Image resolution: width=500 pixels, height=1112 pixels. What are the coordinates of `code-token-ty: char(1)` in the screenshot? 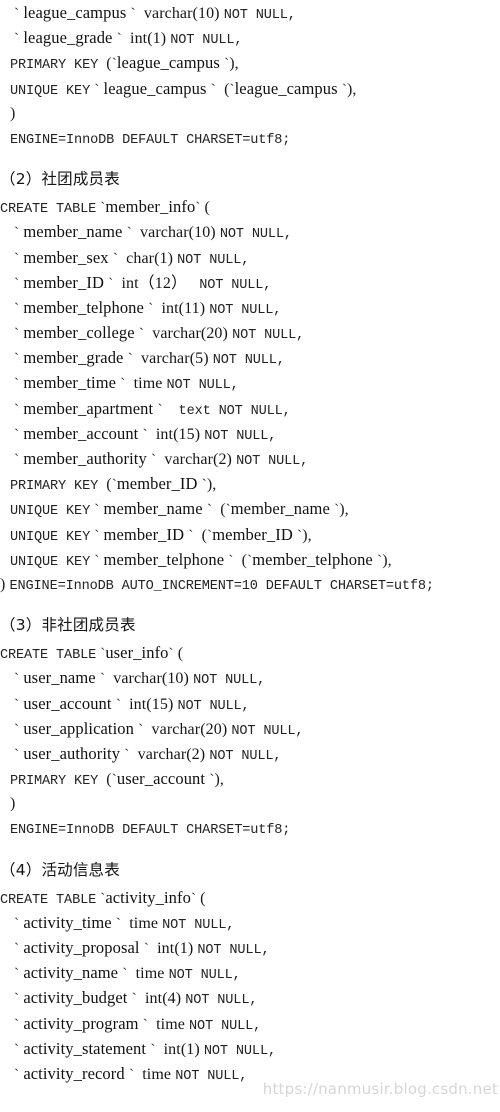 It's located at (147, 258).